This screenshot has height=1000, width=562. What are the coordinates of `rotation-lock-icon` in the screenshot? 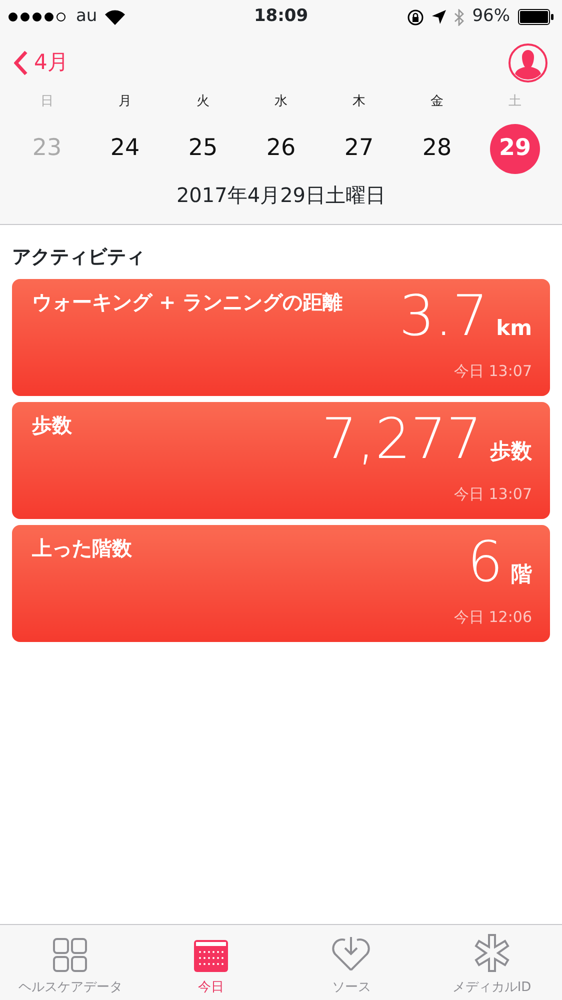 It's located at (415, 17).